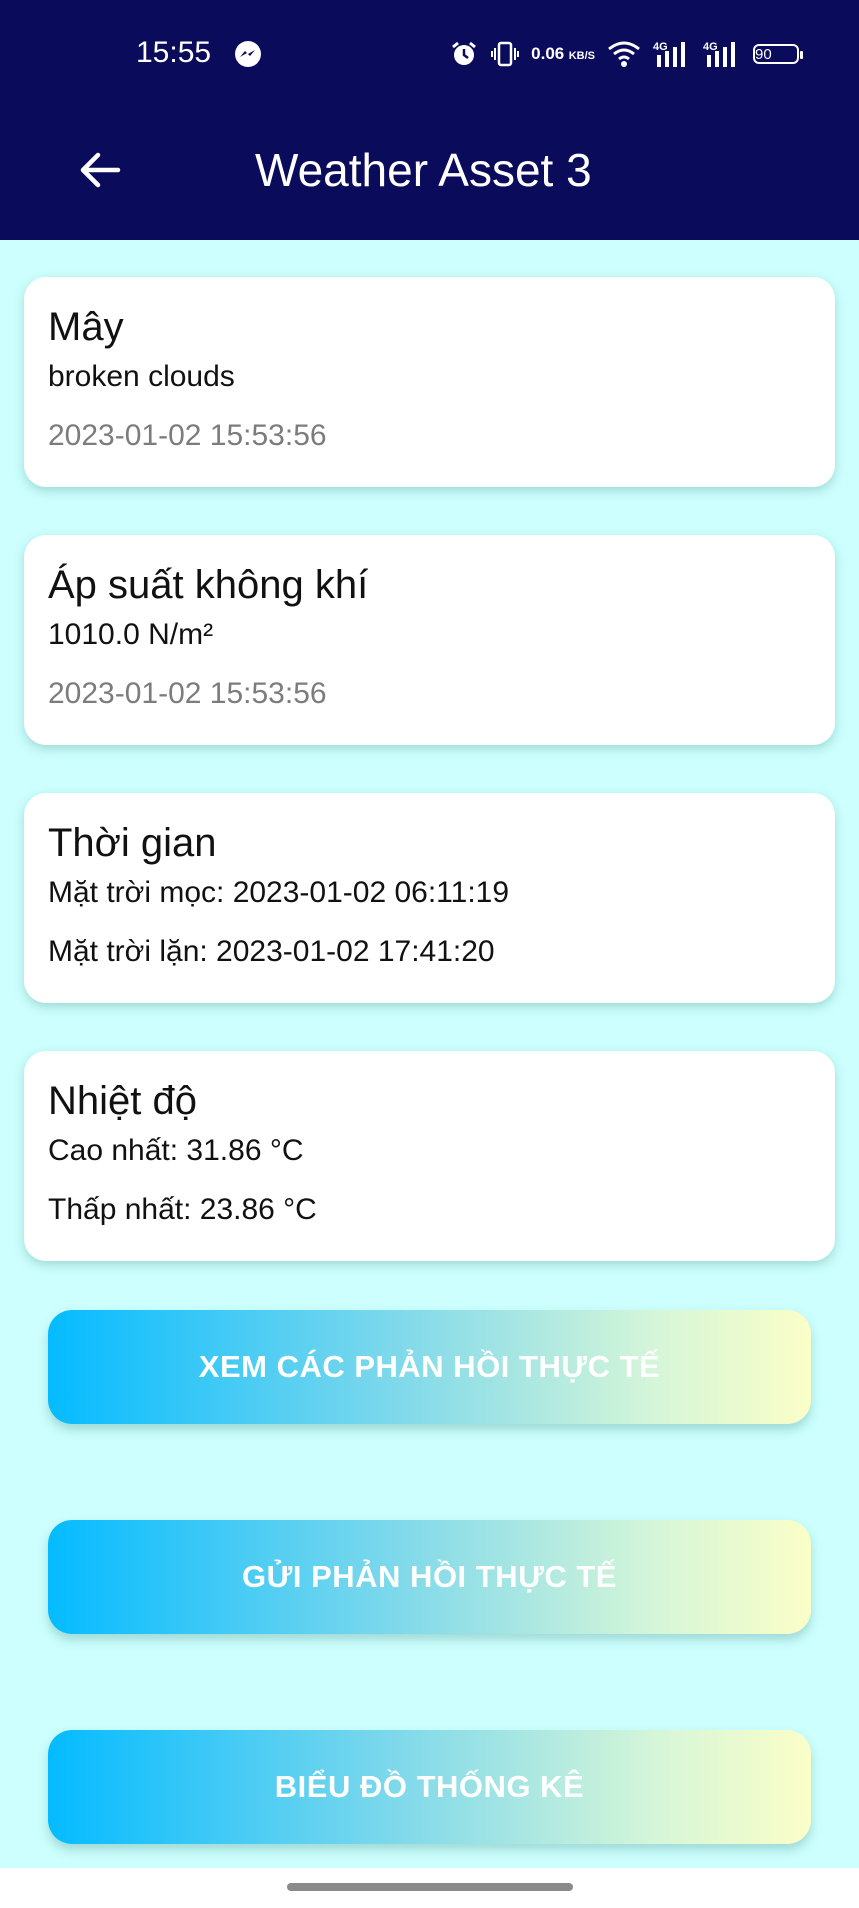 The width and height of the screenshot is (859, 1908). Describe the element at coordinates (176, 1150) in the screenshot. I see `temperature-max: Cao nhất: 31.86 °C` at that location.